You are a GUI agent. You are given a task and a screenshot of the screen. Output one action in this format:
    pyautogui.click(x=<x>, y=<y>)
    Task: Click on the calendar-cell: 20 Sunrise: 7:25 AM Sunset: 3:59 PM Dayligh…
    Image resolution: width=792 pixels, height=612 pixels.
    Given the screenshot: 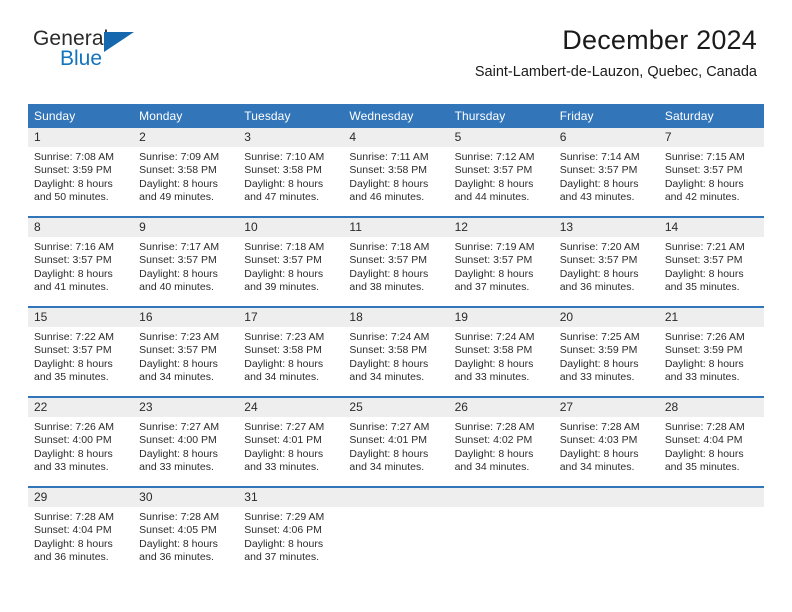 What is the action you would take?
    pyautogui.click(x=606, y=351)
    